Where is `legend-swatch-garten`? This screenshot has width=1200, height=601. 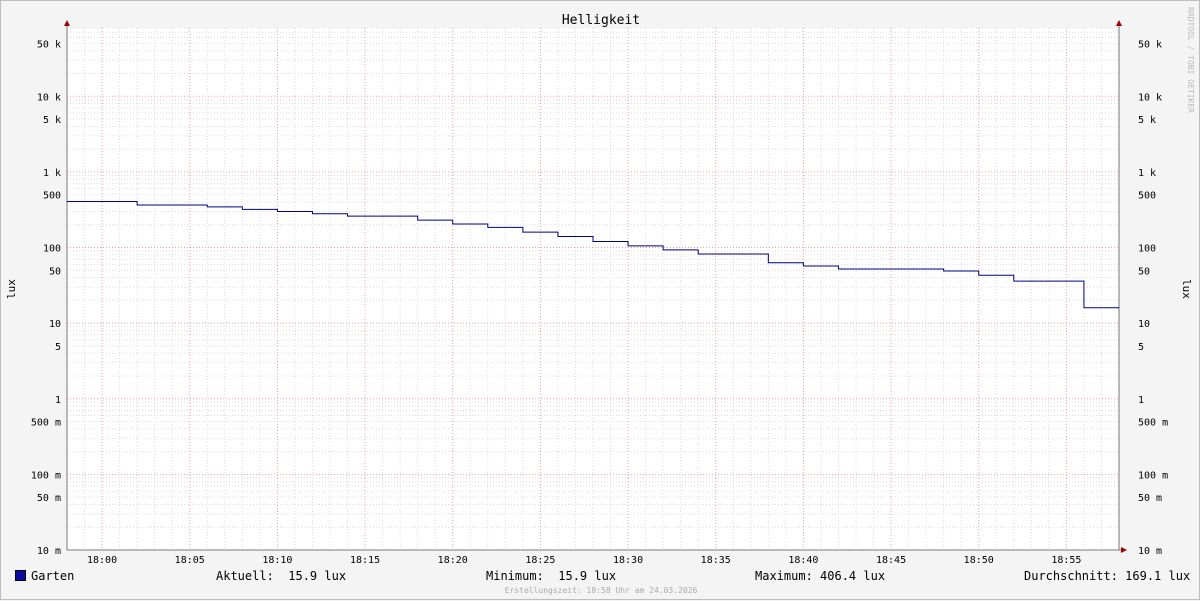 legend-swatch-garten is located at coordinates (20, 575).